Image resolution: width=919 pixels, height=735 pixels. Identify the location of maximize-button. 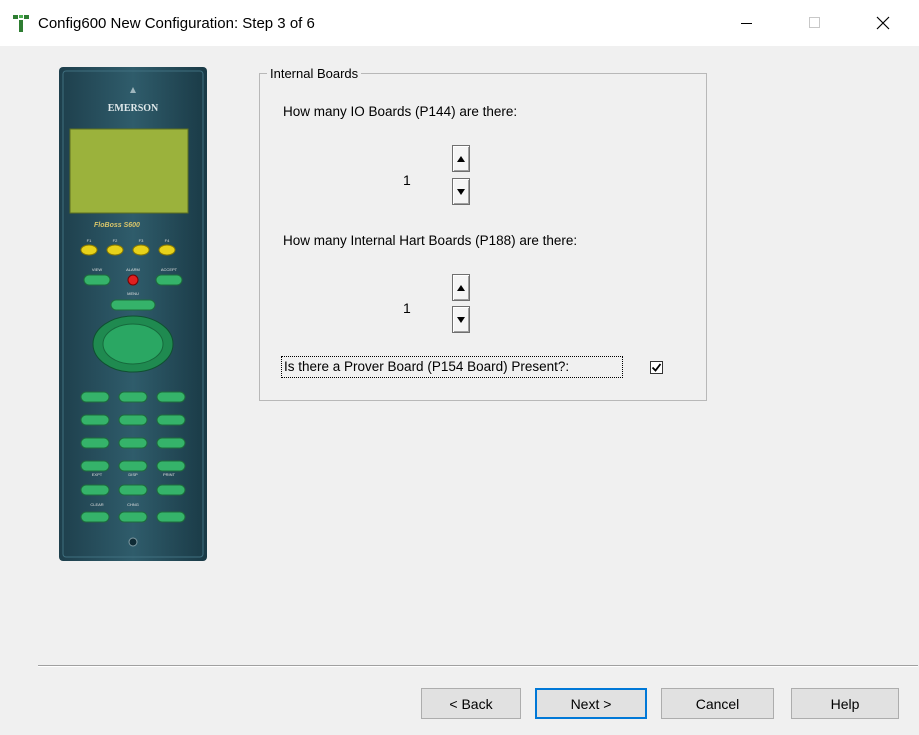
(815, 23).